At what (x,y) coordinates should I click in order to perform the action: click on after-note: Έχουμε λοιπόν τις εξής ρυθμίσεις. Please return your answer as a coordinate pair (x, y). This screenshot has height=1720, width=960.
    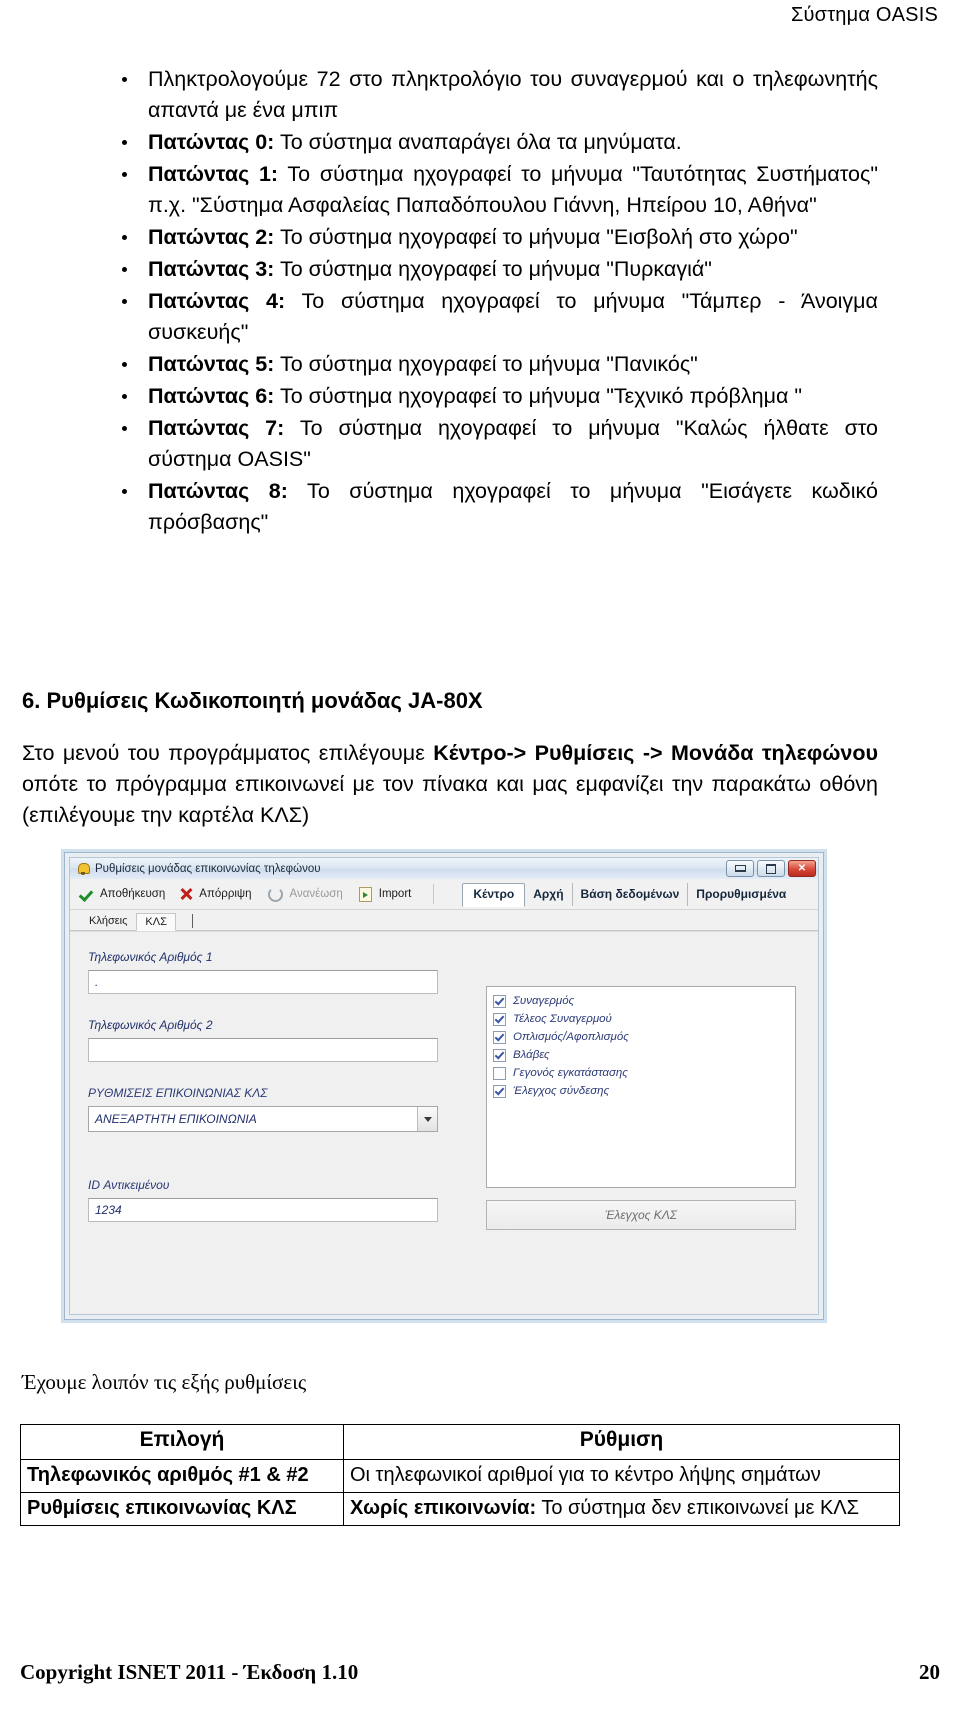
    Looking at the image, I should click on (164, 1382).